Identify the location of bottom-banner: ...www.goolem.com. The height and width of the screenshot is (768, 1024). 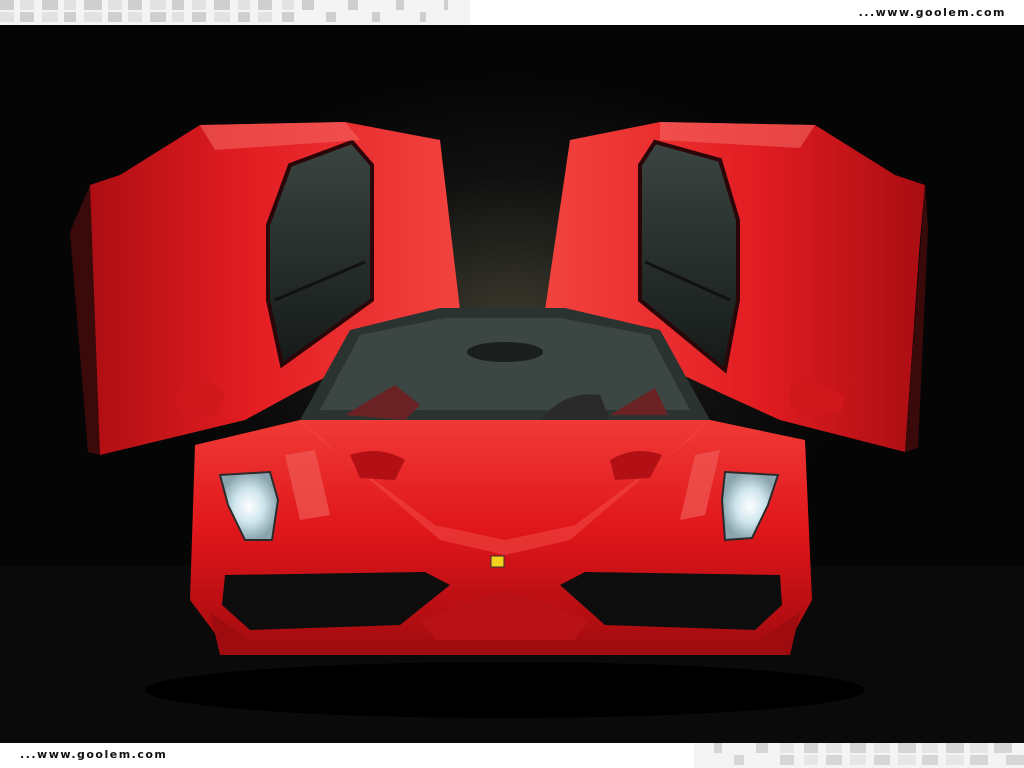
(512, 755).